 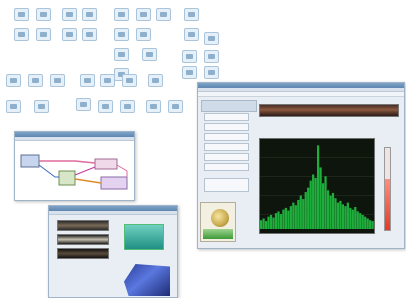 What do you see at coordinates (113, 251) in the screenshot?
I see `front-panel-window` at bounding box center [113, 251].